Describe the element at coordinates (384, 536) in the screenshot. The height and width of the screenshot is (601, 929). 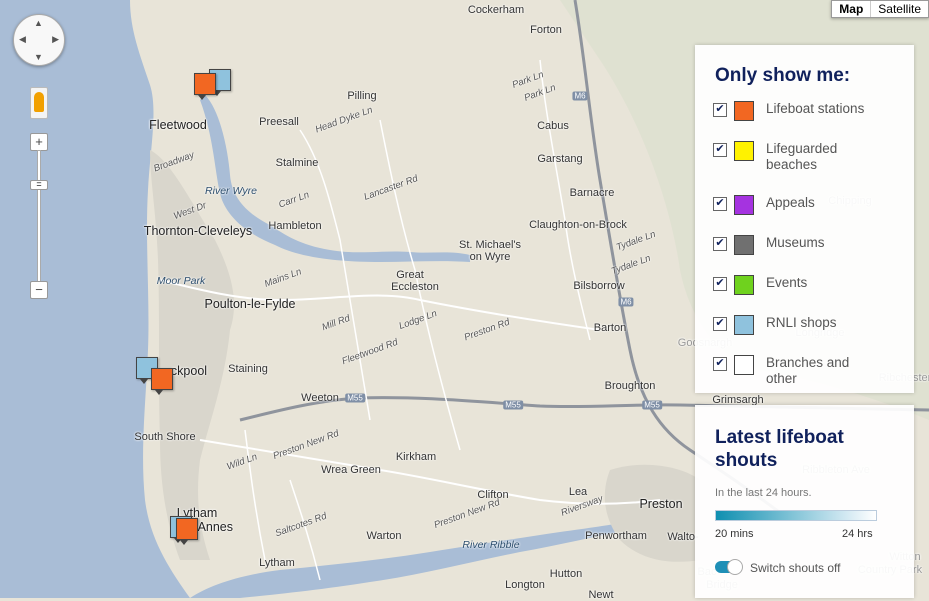
I see `place-label: Warton` at that location.